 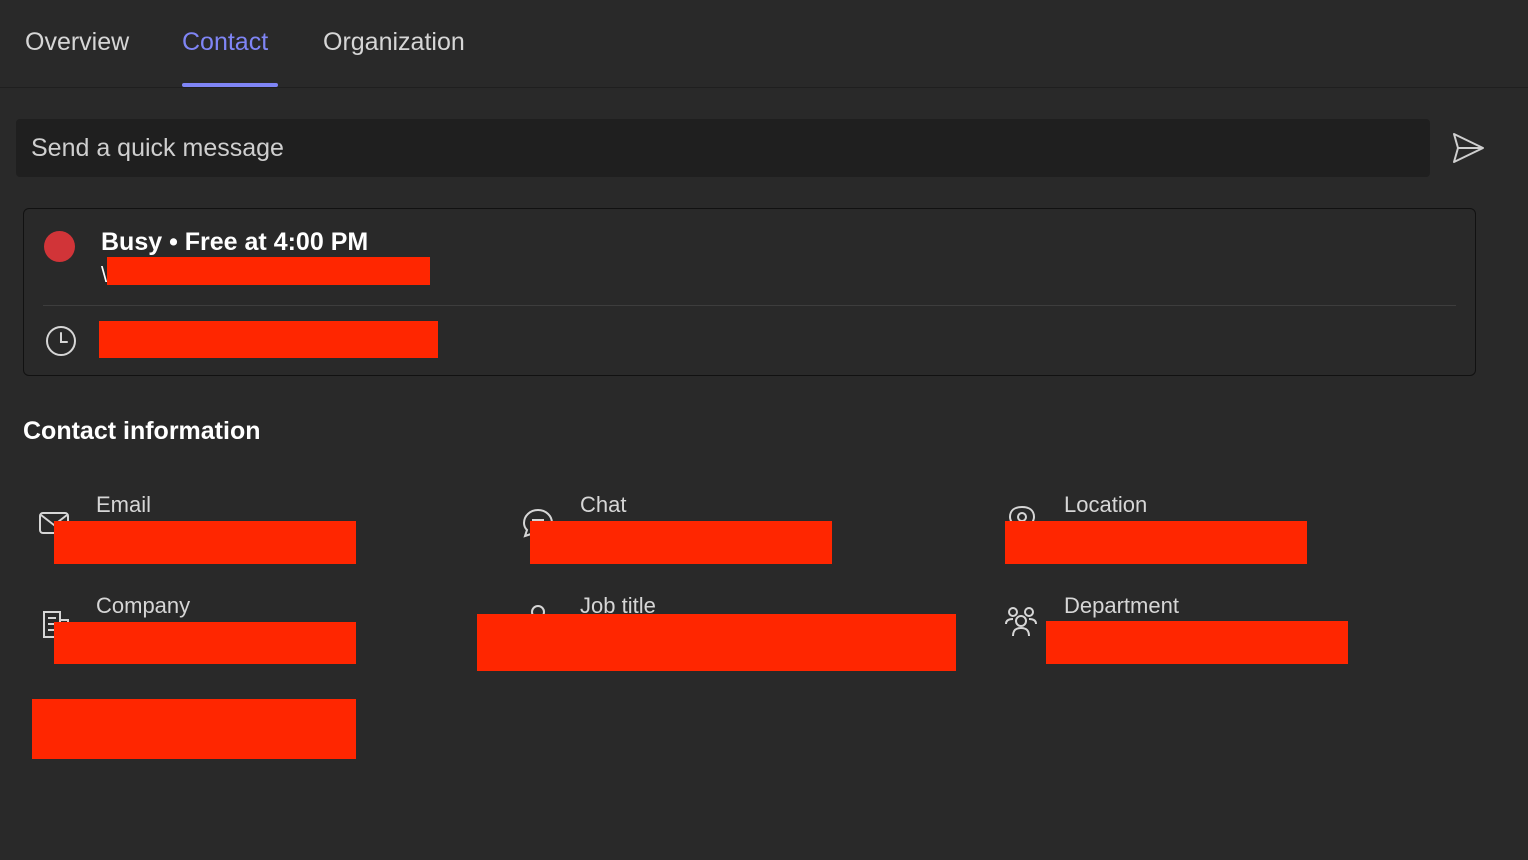 What do you see at coordinates (59, 246) in the screenshot?
I see `busy-status-icon` at bounding box center [59, 246].